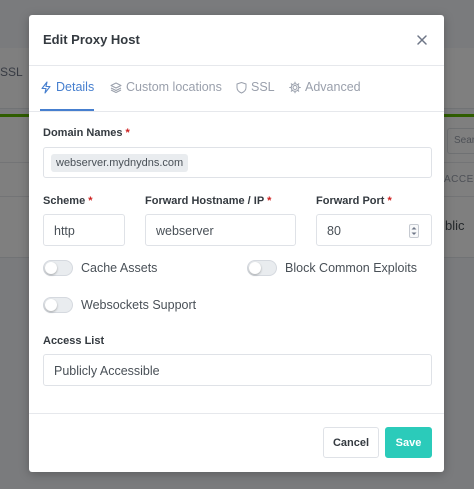  I want to click on tab-details-label: Details, so click(75, 87).